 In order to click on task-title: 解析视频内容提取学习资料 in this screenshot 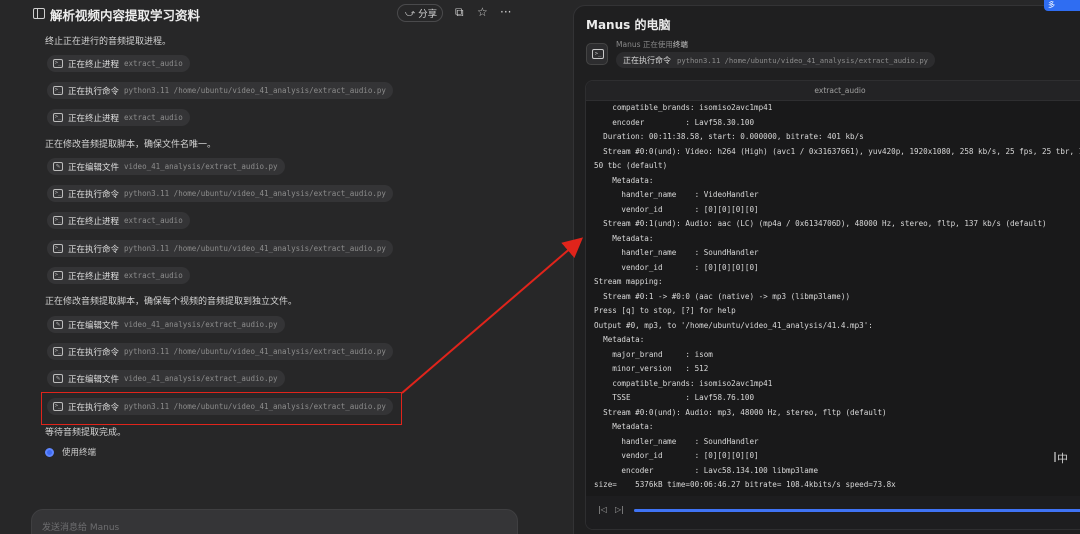, I will do `click(125, 15)`.